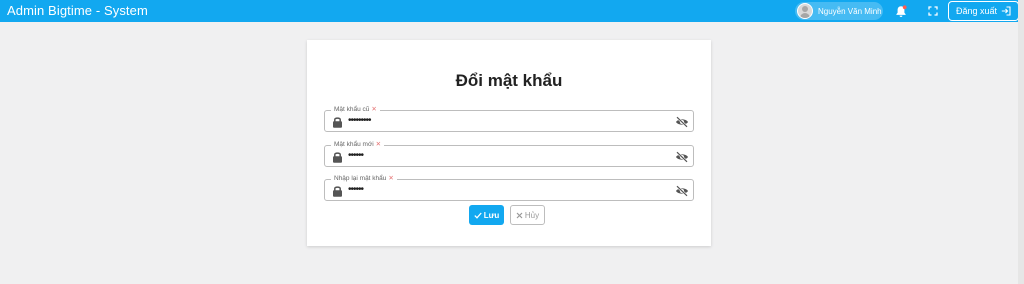 The width and height of the screenshot is (1024, 284). Describe the element at coordinates (805, 11) in the screenshot. I see `avatar` at that location.